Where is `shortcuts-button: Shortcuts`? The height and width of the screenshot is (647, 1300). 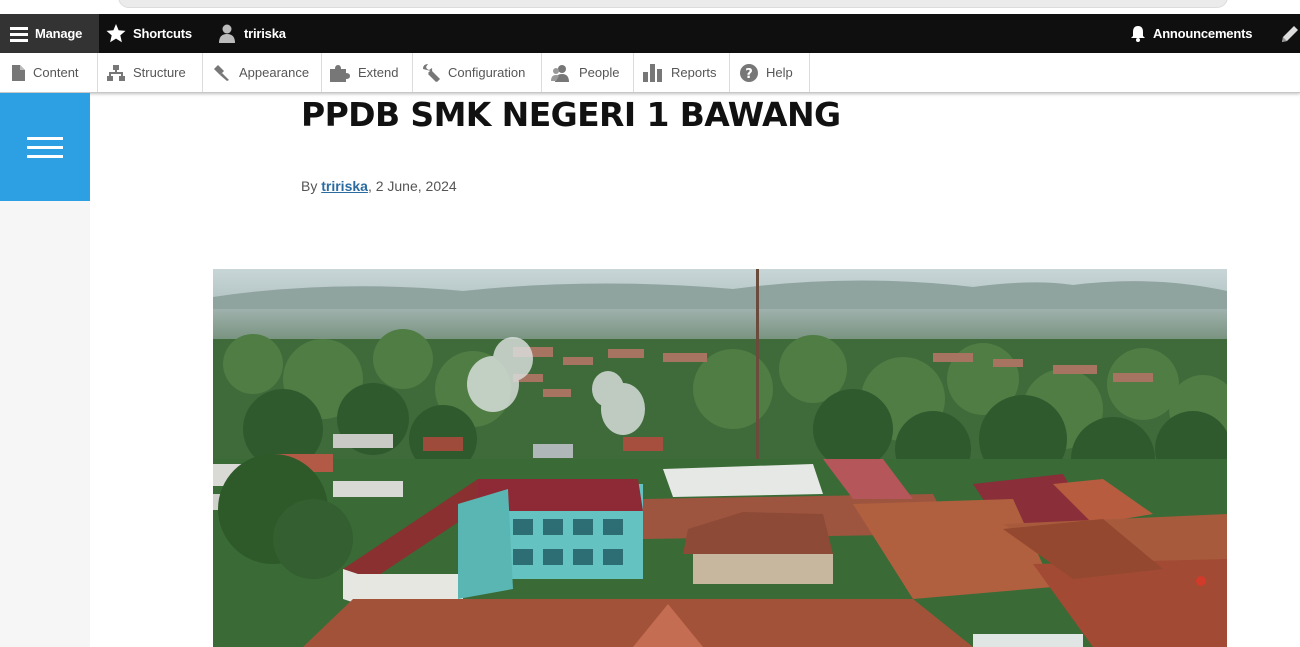 shortcuts-button: Shortcuts is located at coordinates (149, 33).